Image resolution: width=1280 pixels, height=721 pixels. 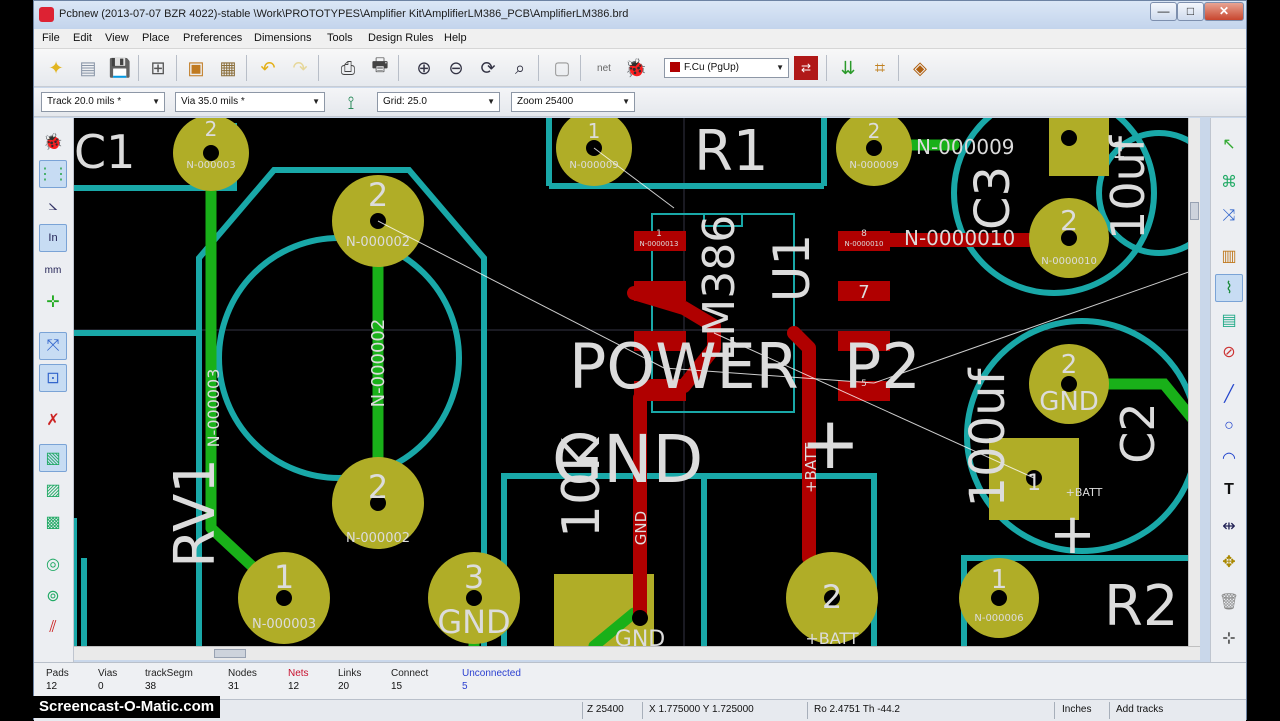 What do you see at coordinates (848, 68) in the screenshot?
I see `auto-route-icon: ⇊` at bounding box center [848, 68].